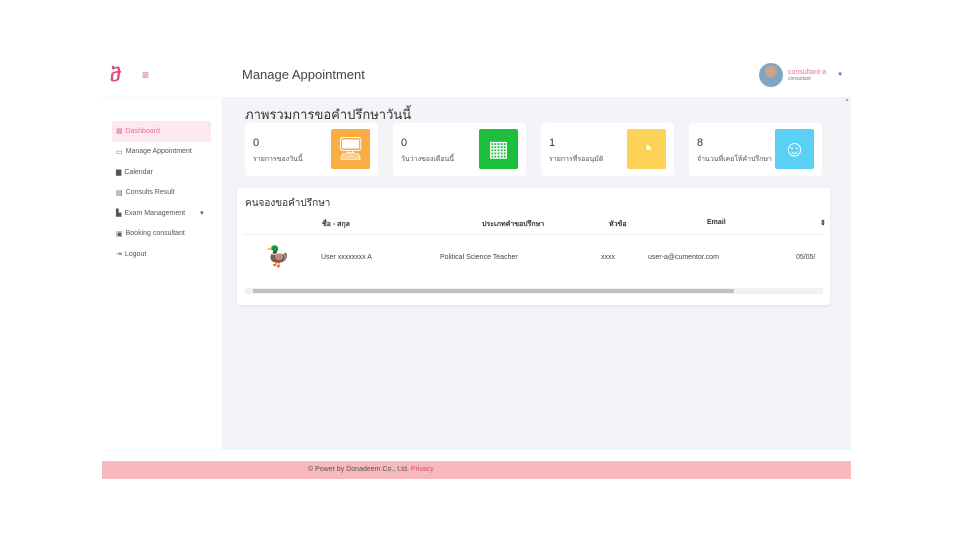  I want to click on row-type: Political Science Teacher, so click(479, 257).